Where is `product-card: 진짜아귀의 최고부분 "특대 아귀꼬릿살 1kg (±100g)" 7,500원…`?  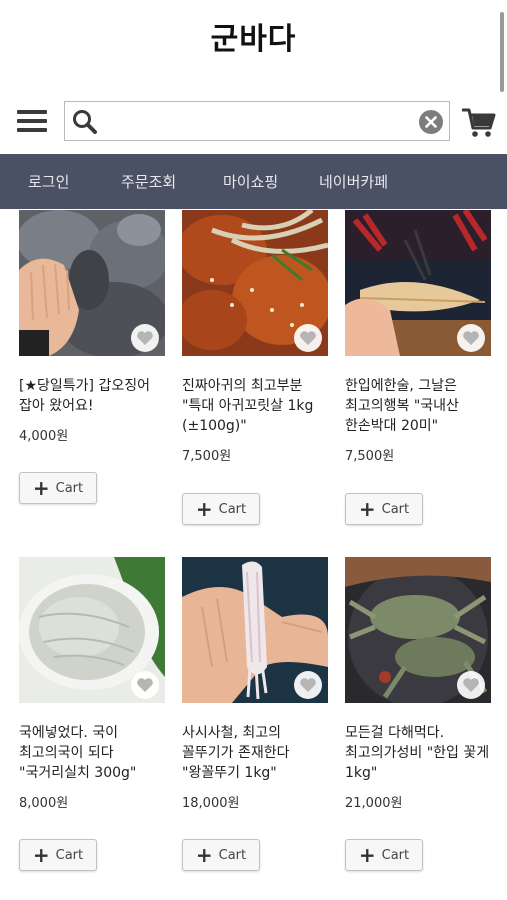 product-card: 진짜아귀의 최고부분 "특대 아귀꼬릿살 1kg (±100g)" 7,500원… is located at coordinates (255, 367).